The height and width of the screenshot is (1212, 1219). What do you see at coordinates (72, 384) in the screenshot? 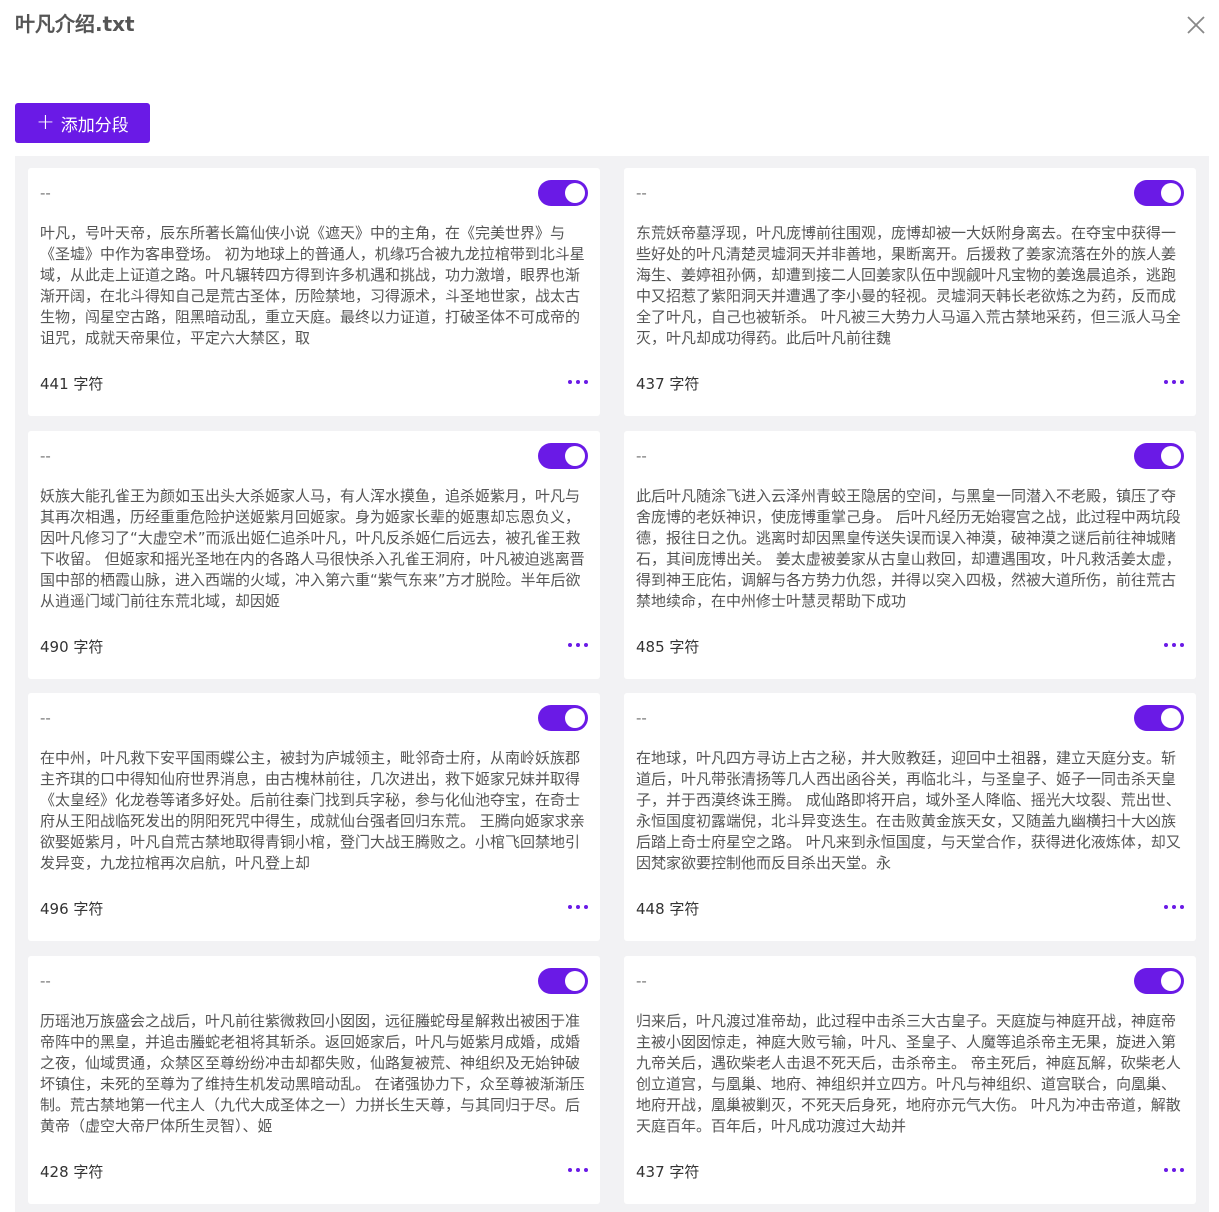
I see `segment-char-count: 441 字符` at bounding box center [72, 384].